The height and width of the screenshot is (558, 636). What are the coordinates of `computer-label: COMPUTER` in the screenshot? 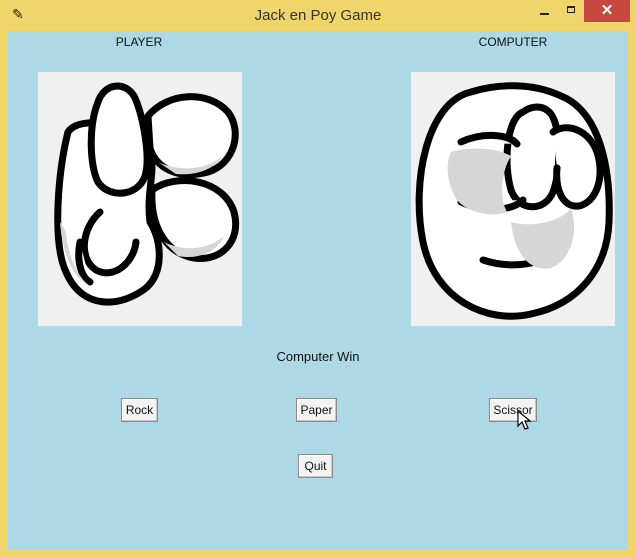 It's located at (513, 42).